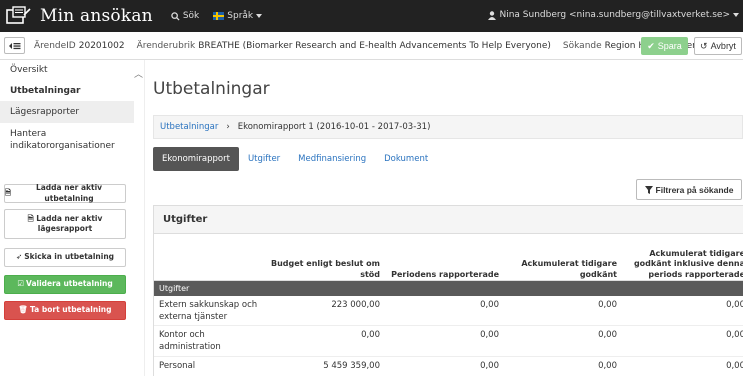  What do you see at coordinates (210, 257) in the screenshot?
I see `column-header` at bounding box center [210, 257].